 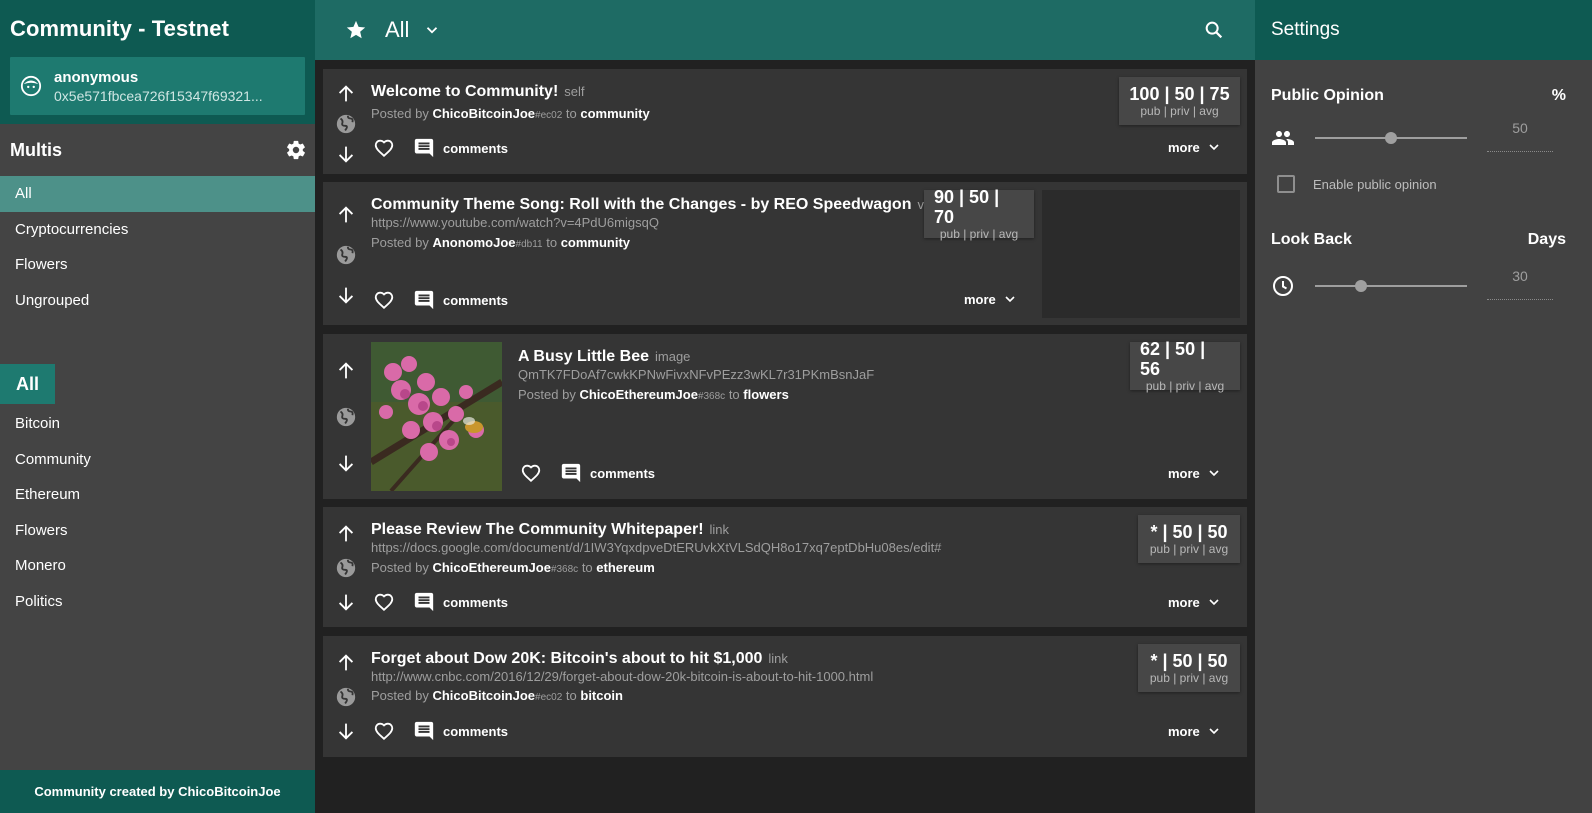 What do you see at coordinates (157, 566) in the screenshot?
I see `topic-item-monero: Monero` at bounding box center [157, 566].